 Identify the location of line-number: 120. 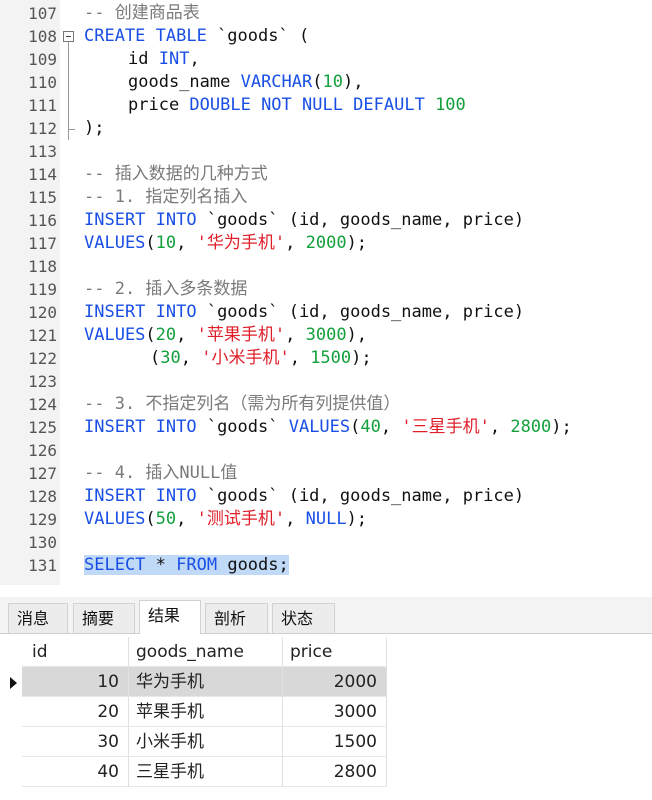
(42, 312).